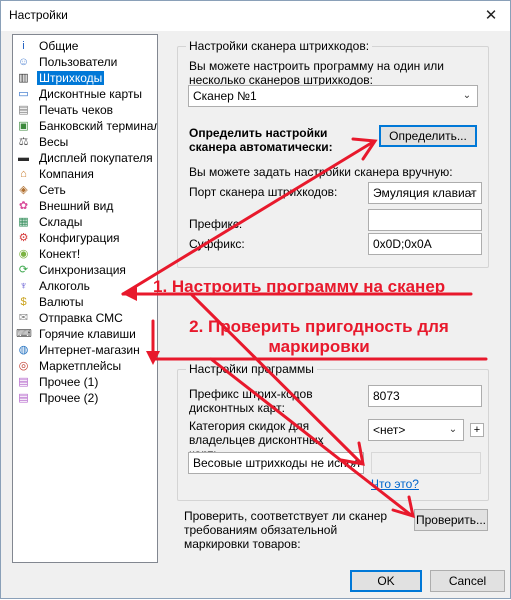 The height and width of the screenshot is (600, 511). I want to click on sidebar-item-label: Дисплей покупателя, so click(96, 158).